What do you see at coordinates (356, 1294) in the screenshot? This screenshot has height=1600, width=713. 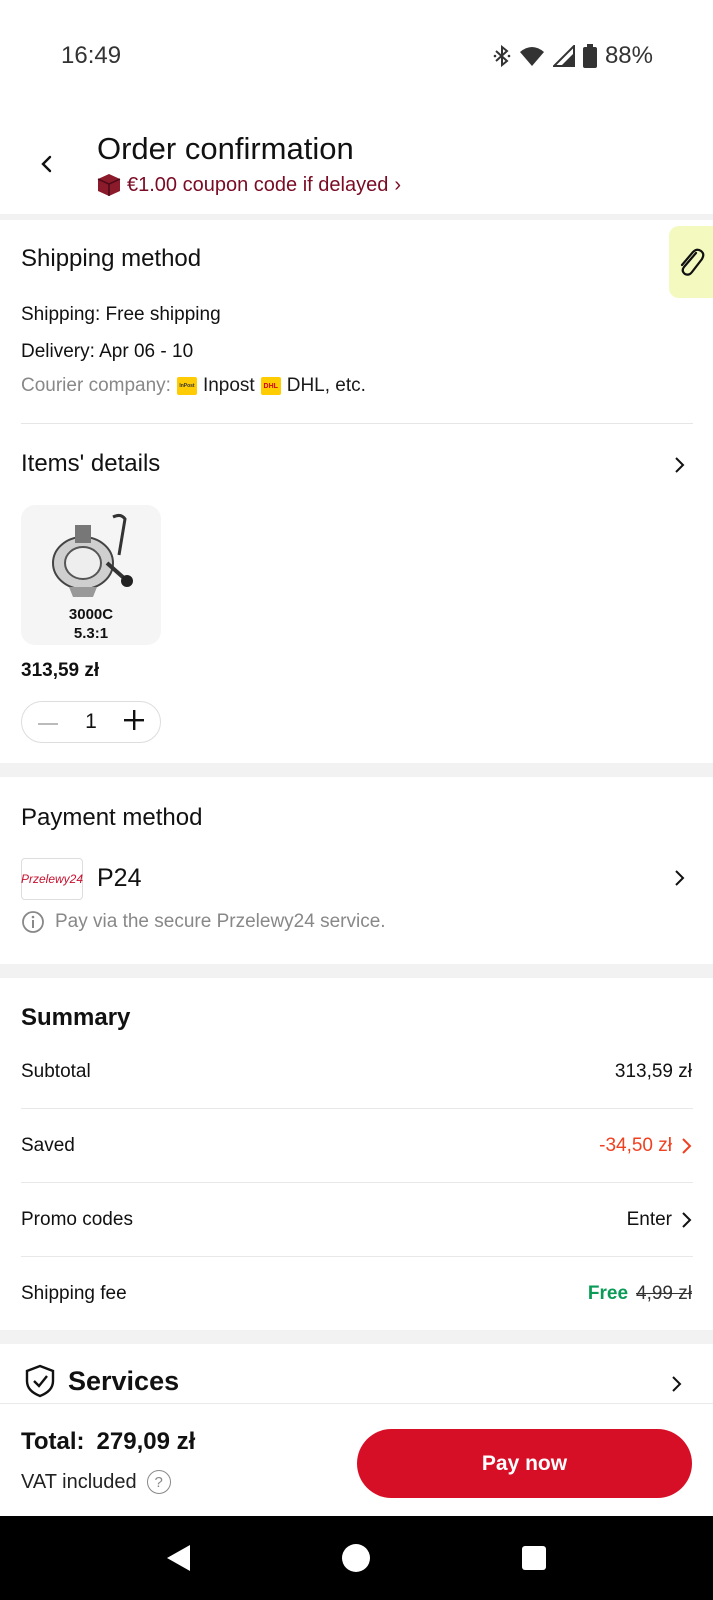 I see `shipping-fee-row: Shipping fee Free 4,99 zł` at bounding box center [356, 1294].